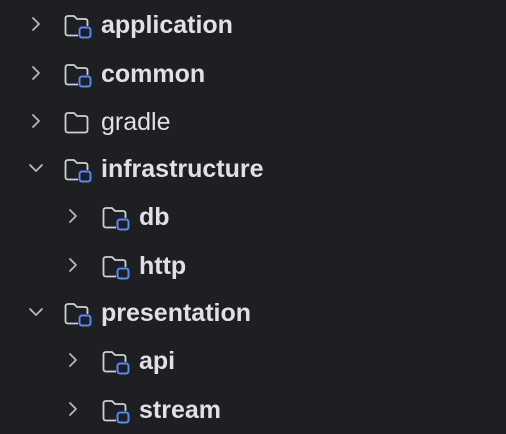 This screenshot has height=434, width=506. What do you see at coordinates (167, 25) in the screenshot?
I see `tree-item-label: application` at bounding box center [167, 25].